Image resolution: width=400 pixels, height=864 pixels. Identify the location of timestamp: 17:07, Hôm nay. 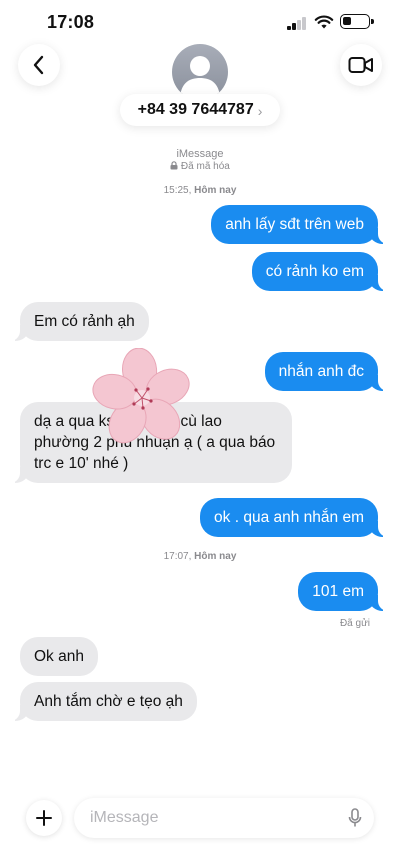
(200, 556).